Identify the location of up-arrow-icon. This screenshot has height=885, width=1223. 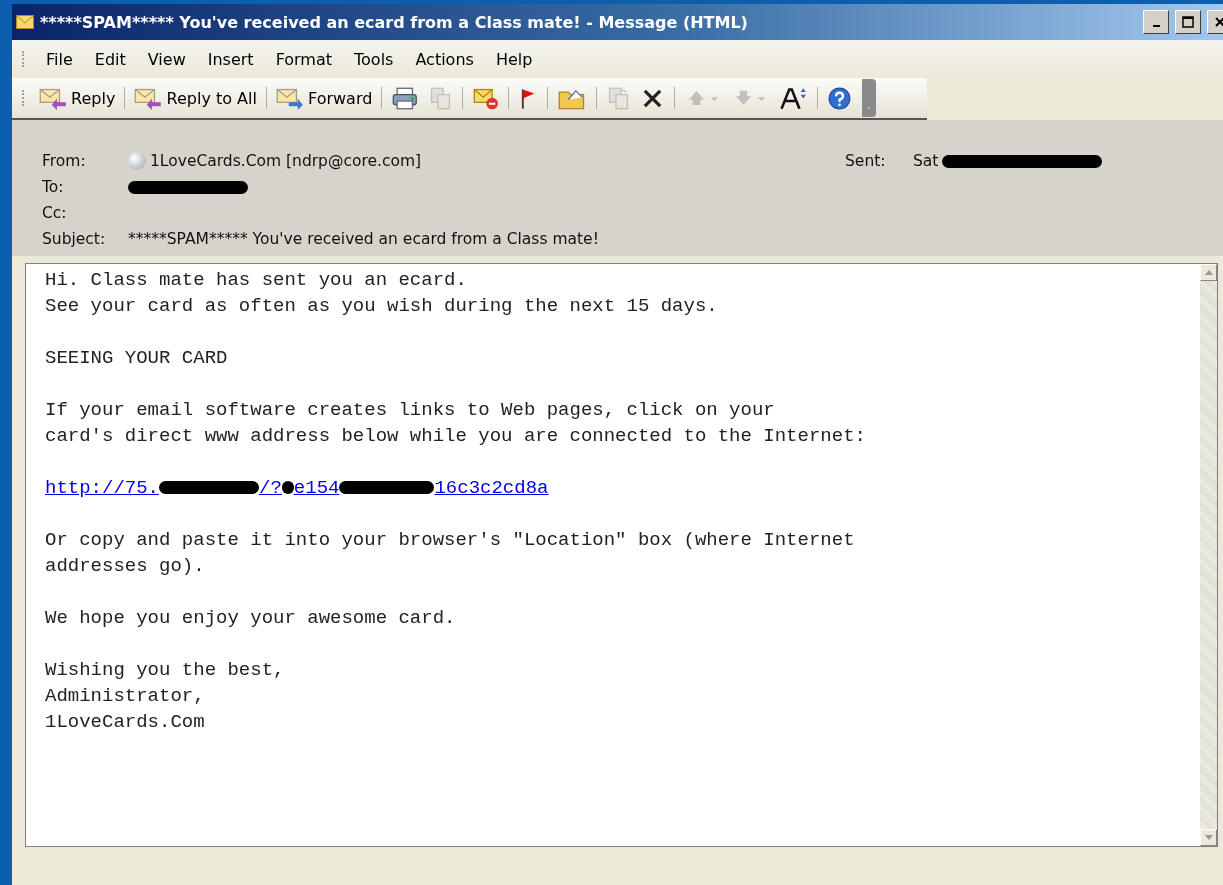
(1208, 272).